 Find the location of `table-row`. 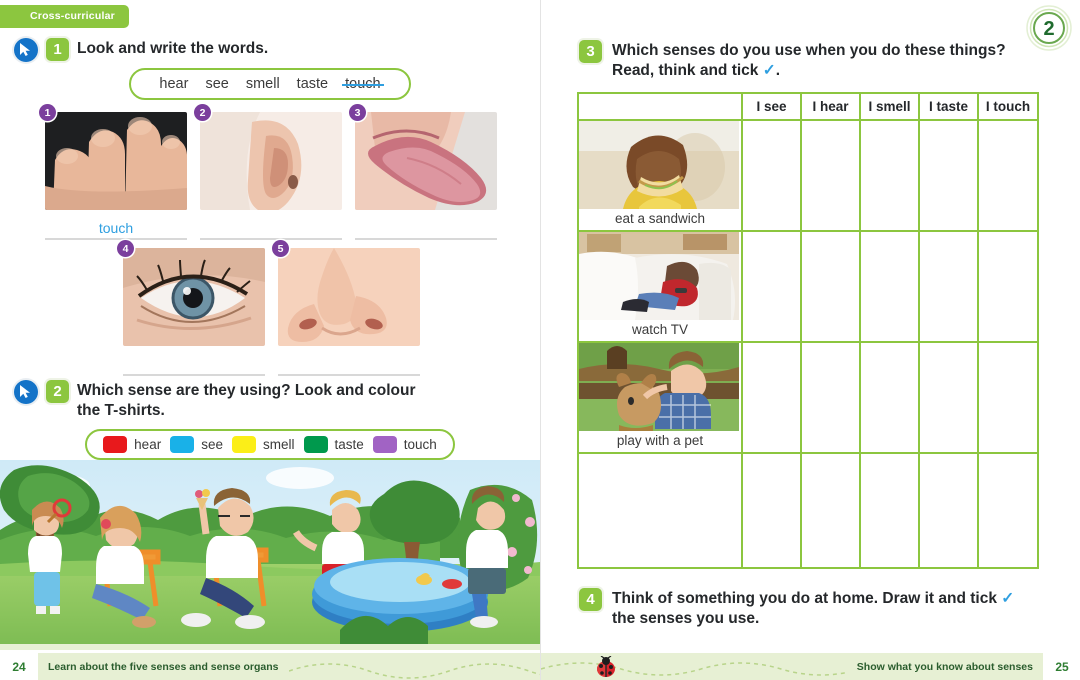

table-row is located at coordinates (808, 510).